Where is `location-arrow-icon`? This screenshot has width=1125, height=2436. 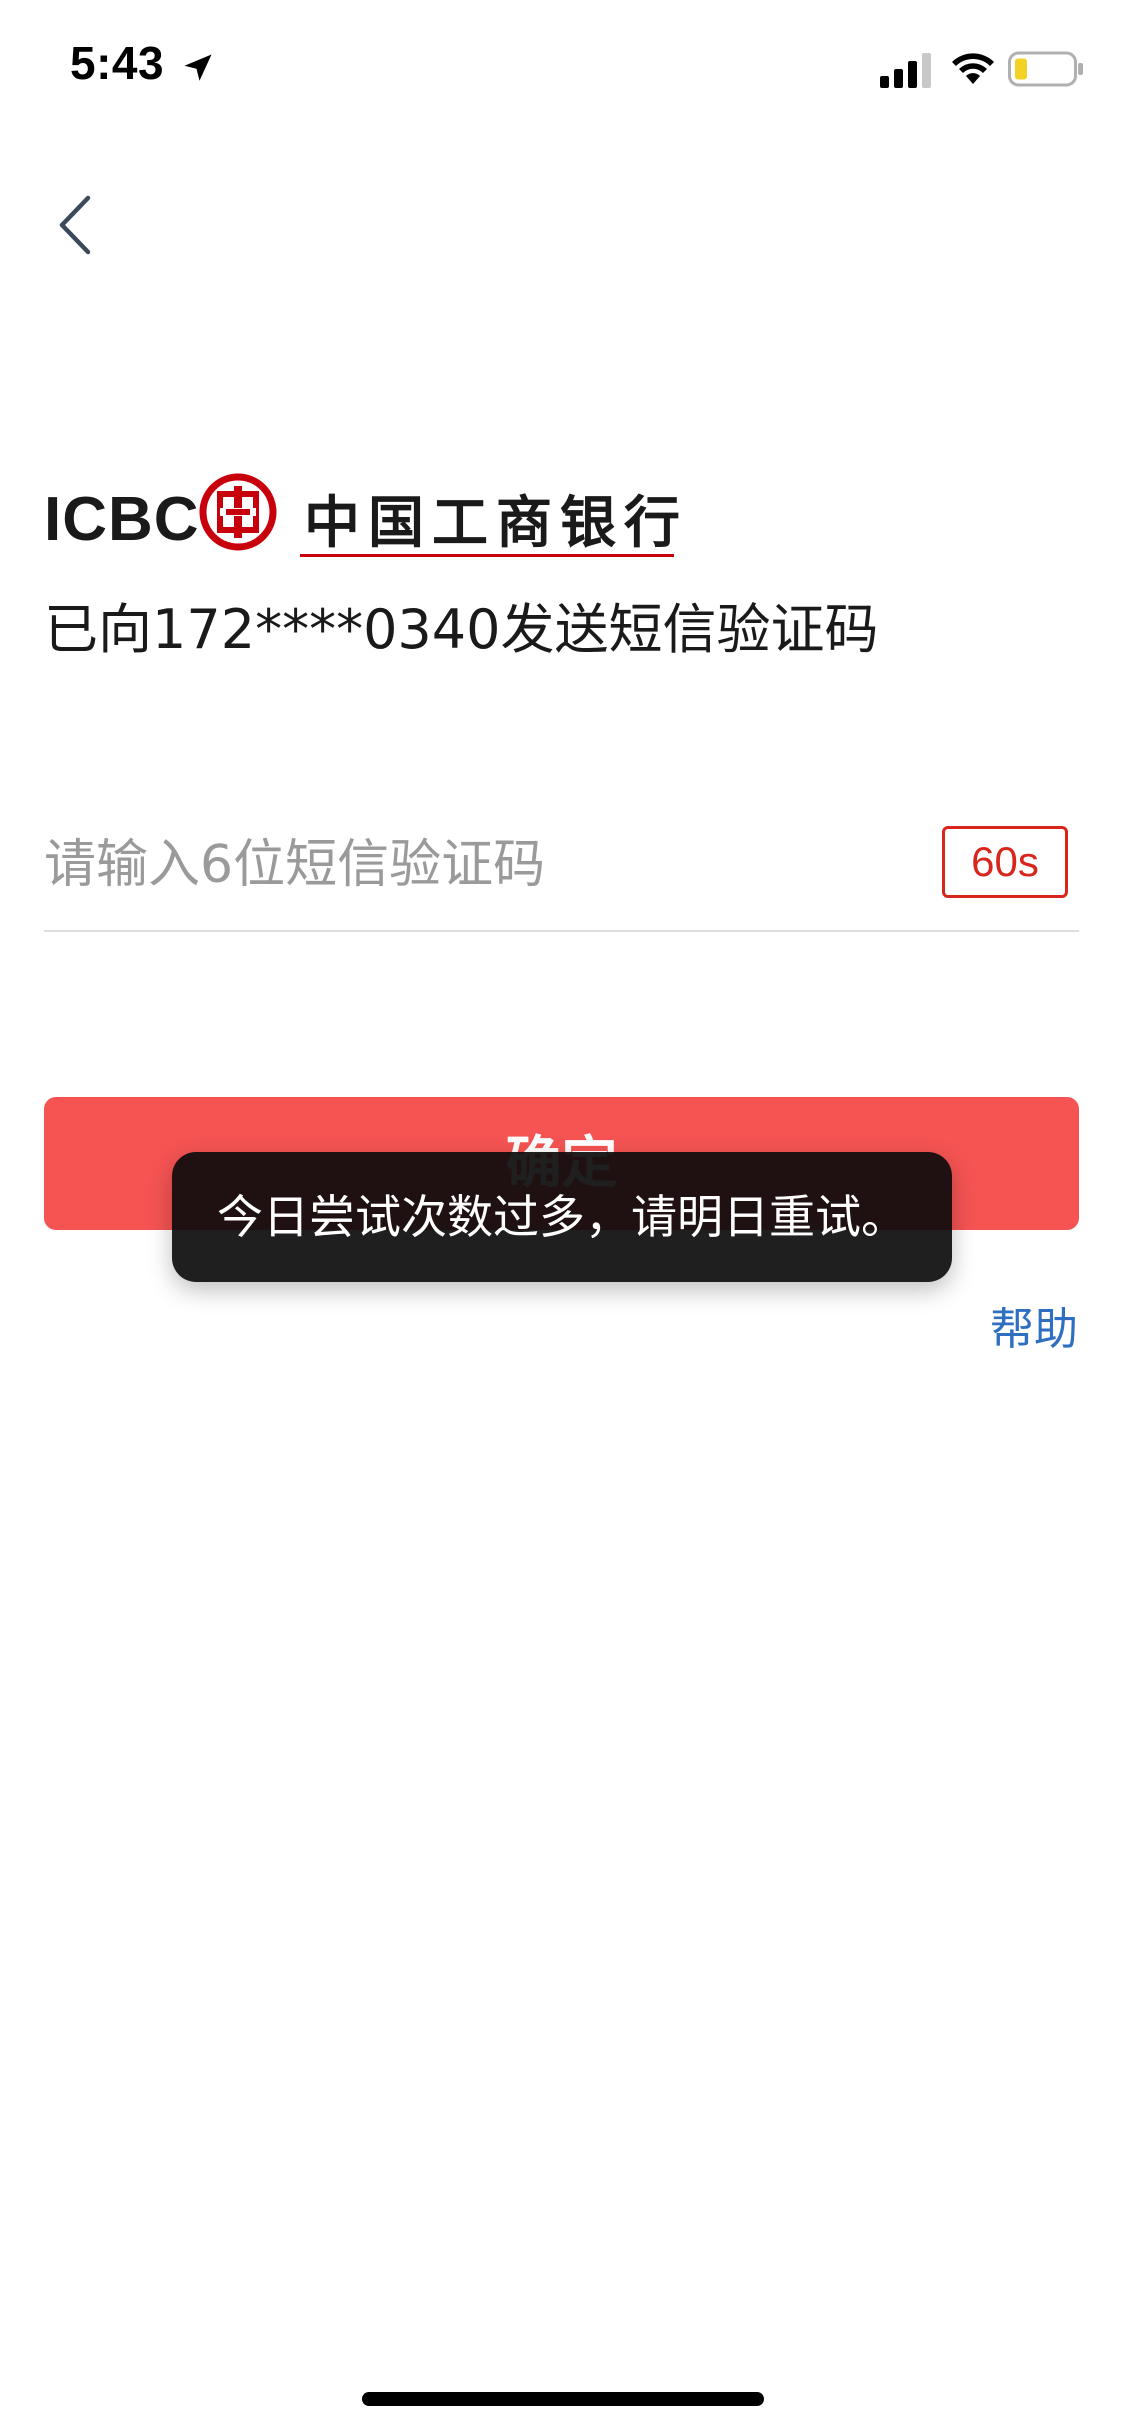 location-arrow-icon is located at coordinates (198, 67).